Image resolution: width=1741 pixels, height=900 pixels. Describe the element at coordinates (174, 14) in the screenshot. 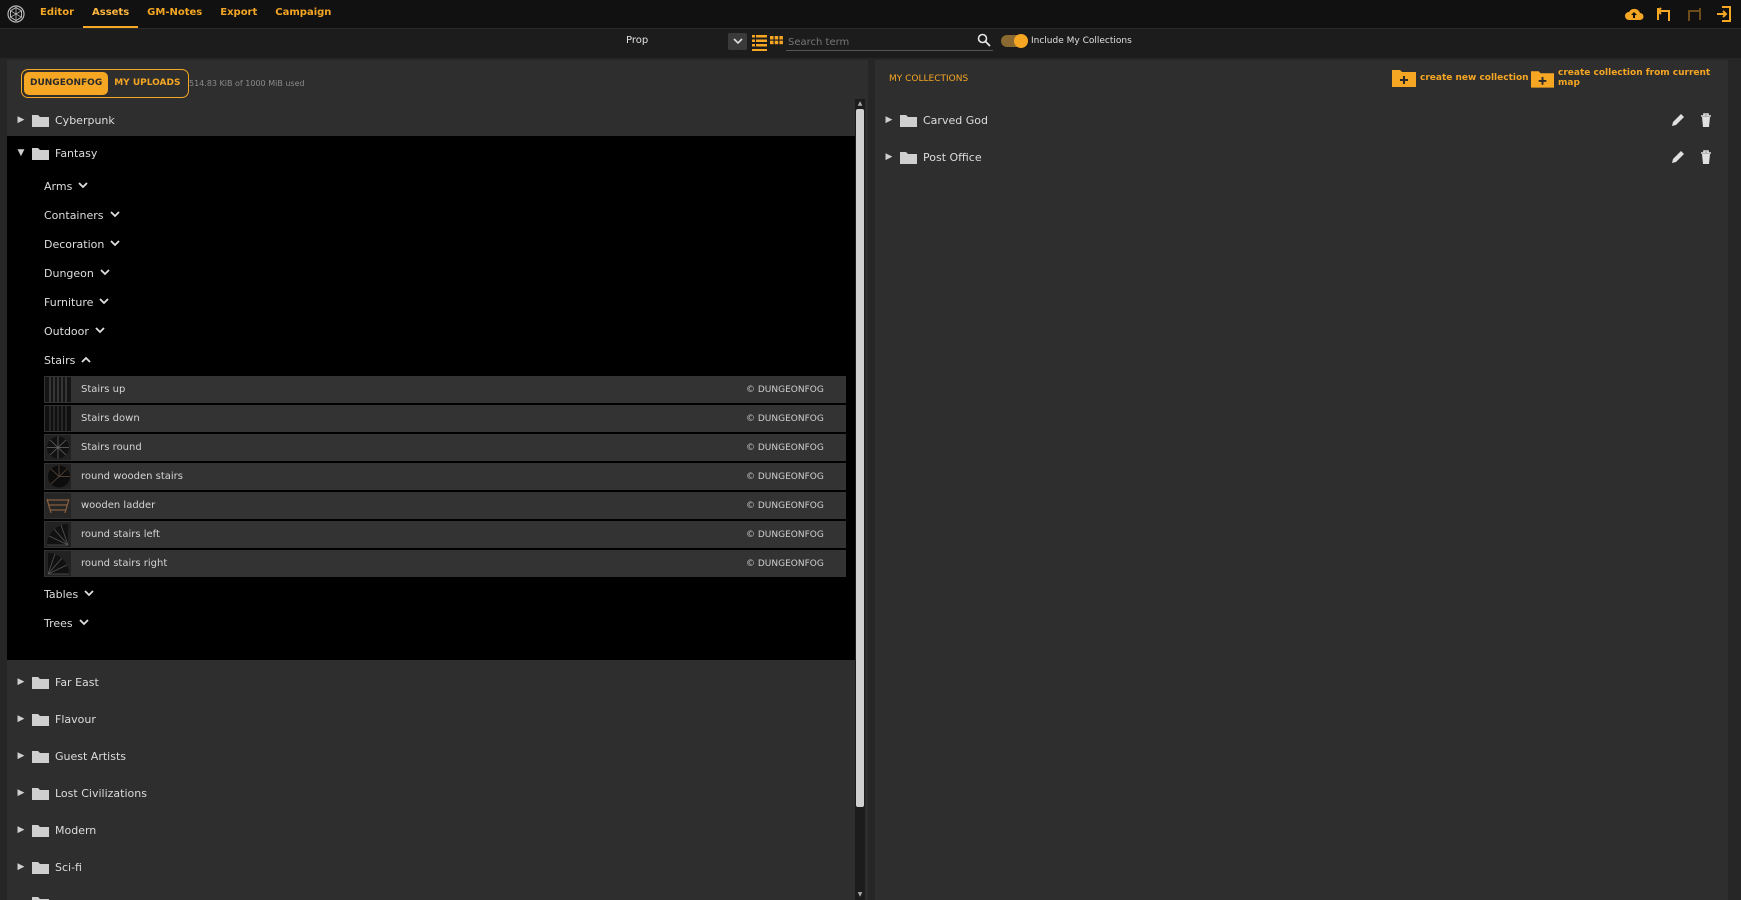

I see `nav-gm-notes: GM-Notes` at that location.